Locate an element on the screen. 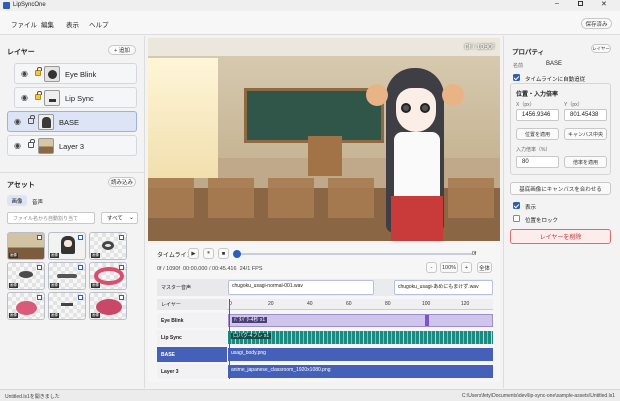 This screenshot has height=401, width=620. asset-filter-select: すべて ⌄ is located at coordinates (119, 218).